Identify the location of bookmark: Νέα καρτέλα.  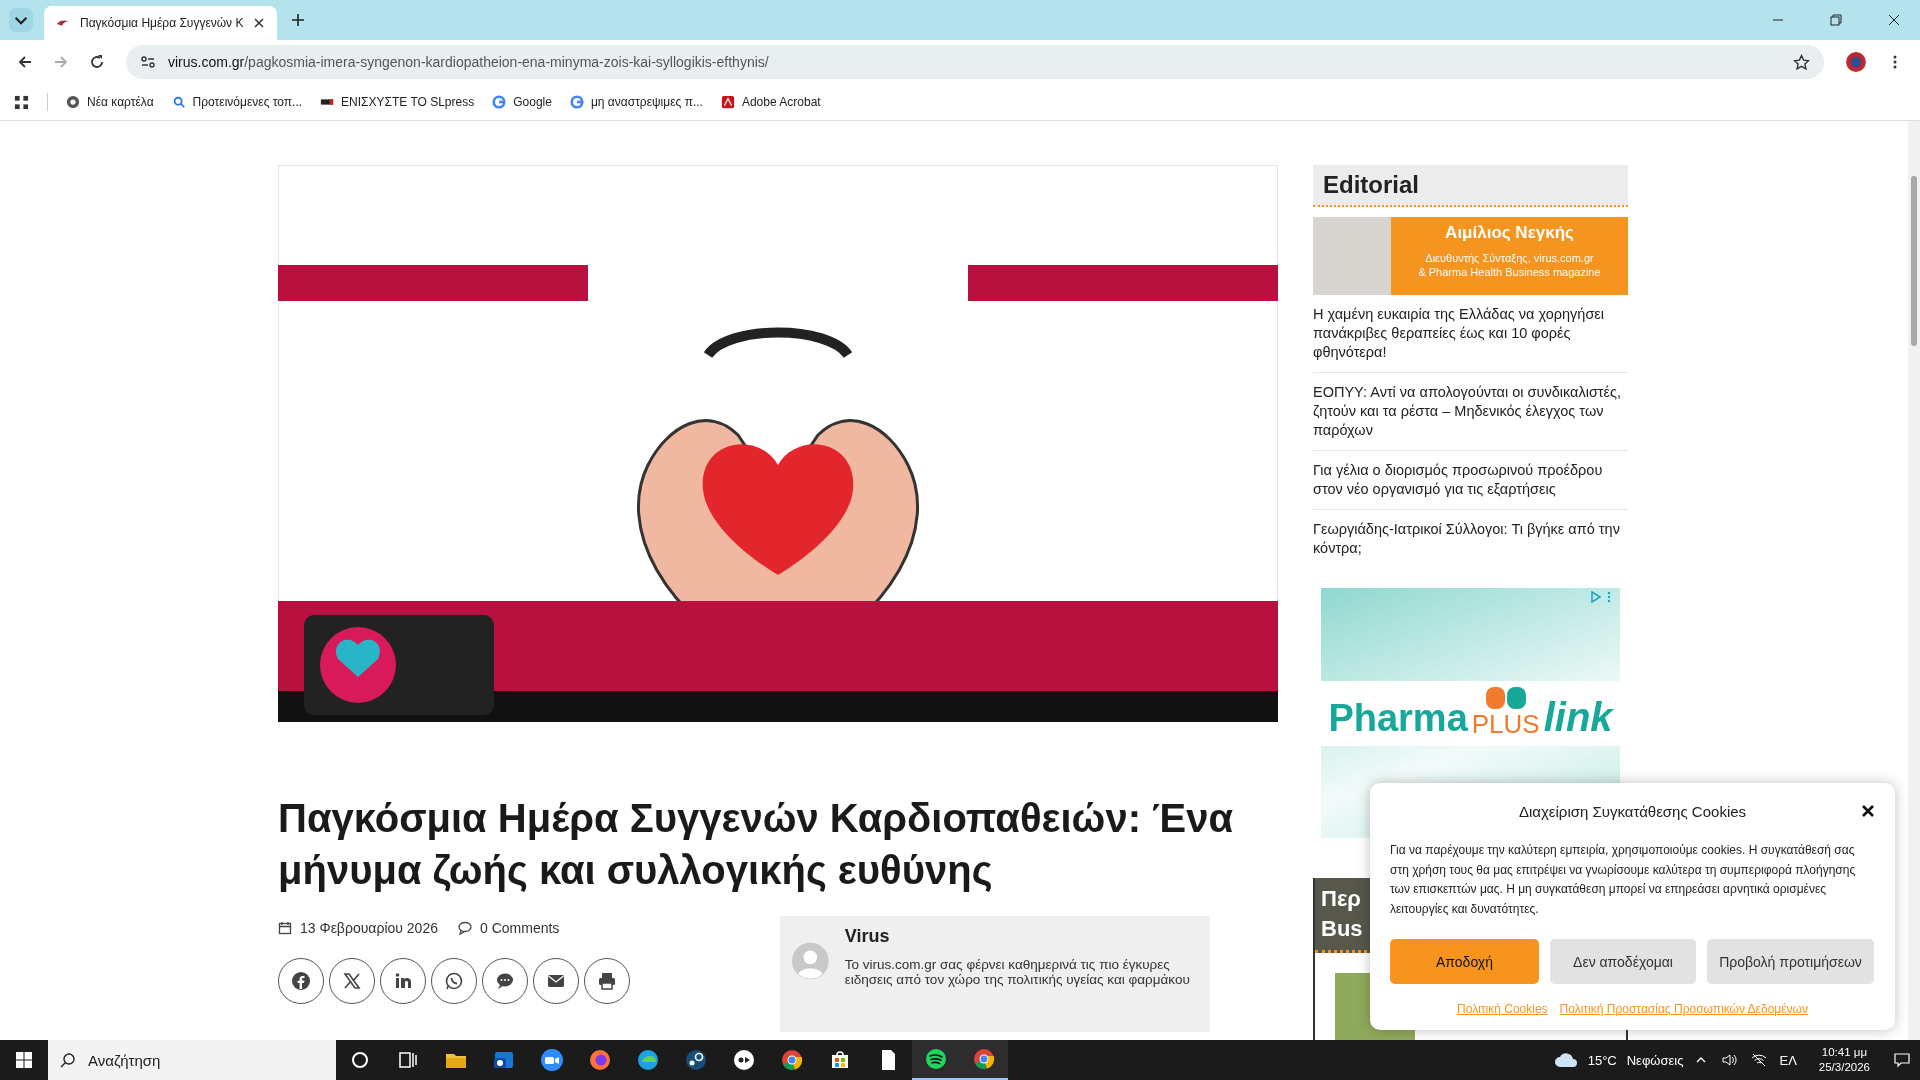
(110, 102).